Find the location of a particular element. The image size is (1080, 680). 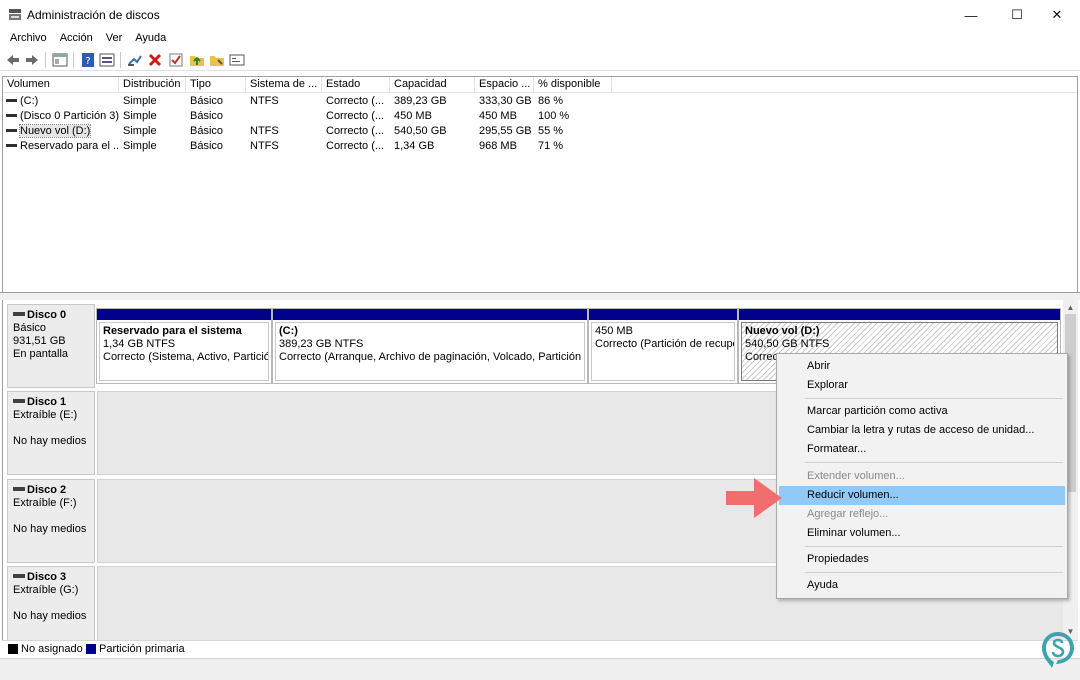

volume-free: 295,55 GB is located at coordinates (505, 131).